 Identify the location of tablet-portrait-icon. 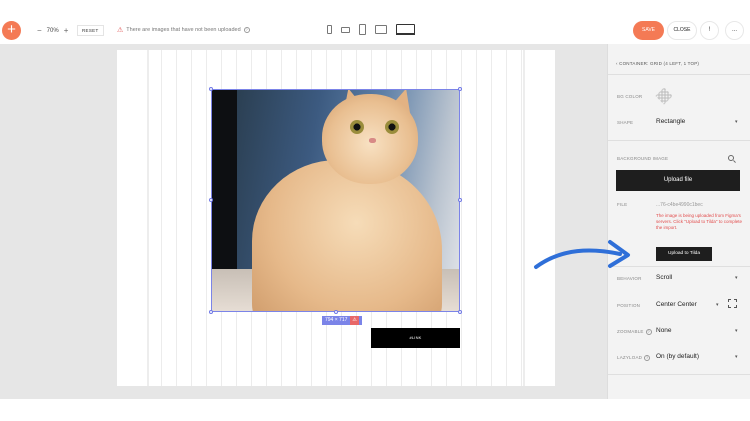
(362, 29).